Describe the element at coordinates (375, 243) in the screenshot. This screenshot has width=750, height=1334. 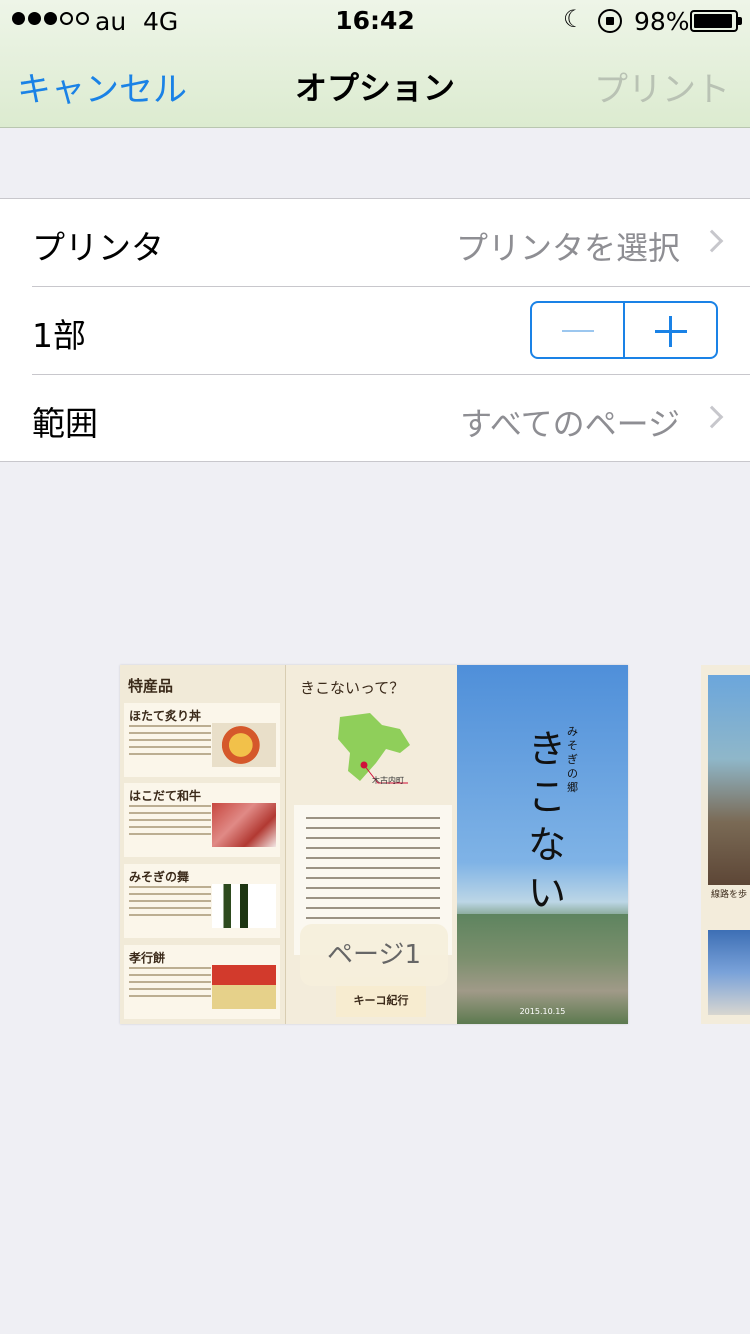
I see `printer-row: プリンタ プリンタを選択` at that location.